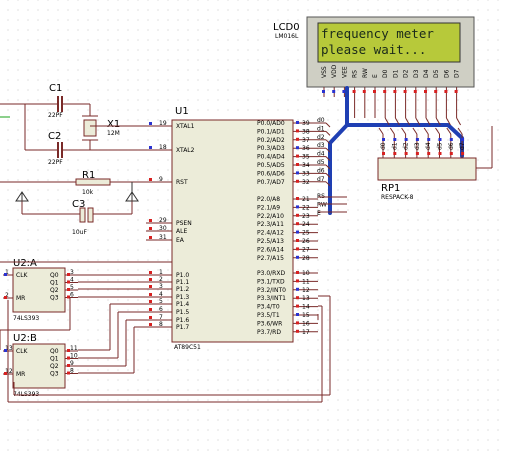 This screenshot has height=452, width=507. What do you see at coordinates (182, 312) in the screenshot?
I see `u1-left-pin-name: P1.5` at bounding box center [182, 312].